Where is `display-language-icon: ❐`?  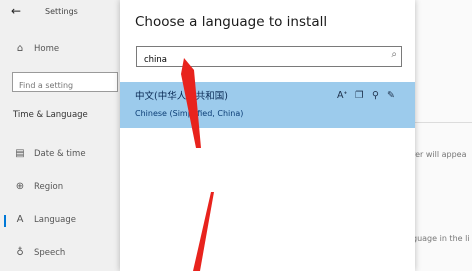 display-language-icon: ❐ is located at coordinates (359, 95).